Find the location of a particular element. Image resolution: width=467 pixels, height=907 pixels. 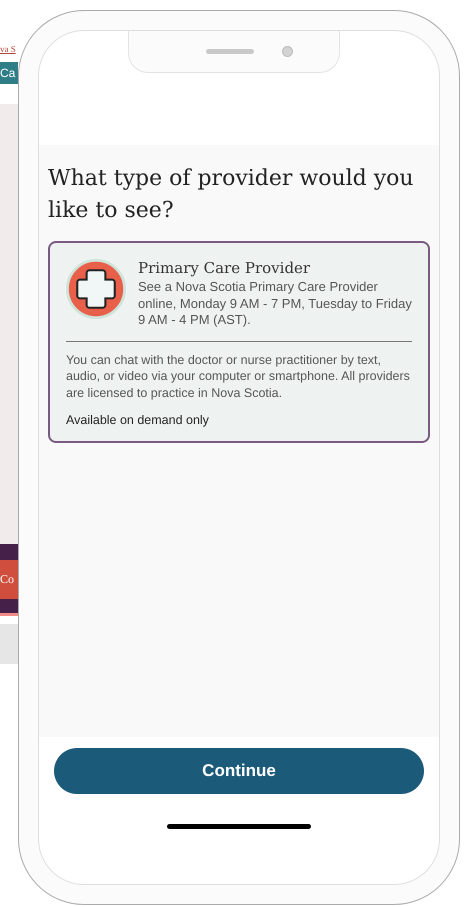

option-summary: See a Nova Scotia Primary Care Provider online, Monday 9 AM - 7 PM, Tuesday to Friday 9 AM - 4 PM (AST). is located at coordinates (275, 303).